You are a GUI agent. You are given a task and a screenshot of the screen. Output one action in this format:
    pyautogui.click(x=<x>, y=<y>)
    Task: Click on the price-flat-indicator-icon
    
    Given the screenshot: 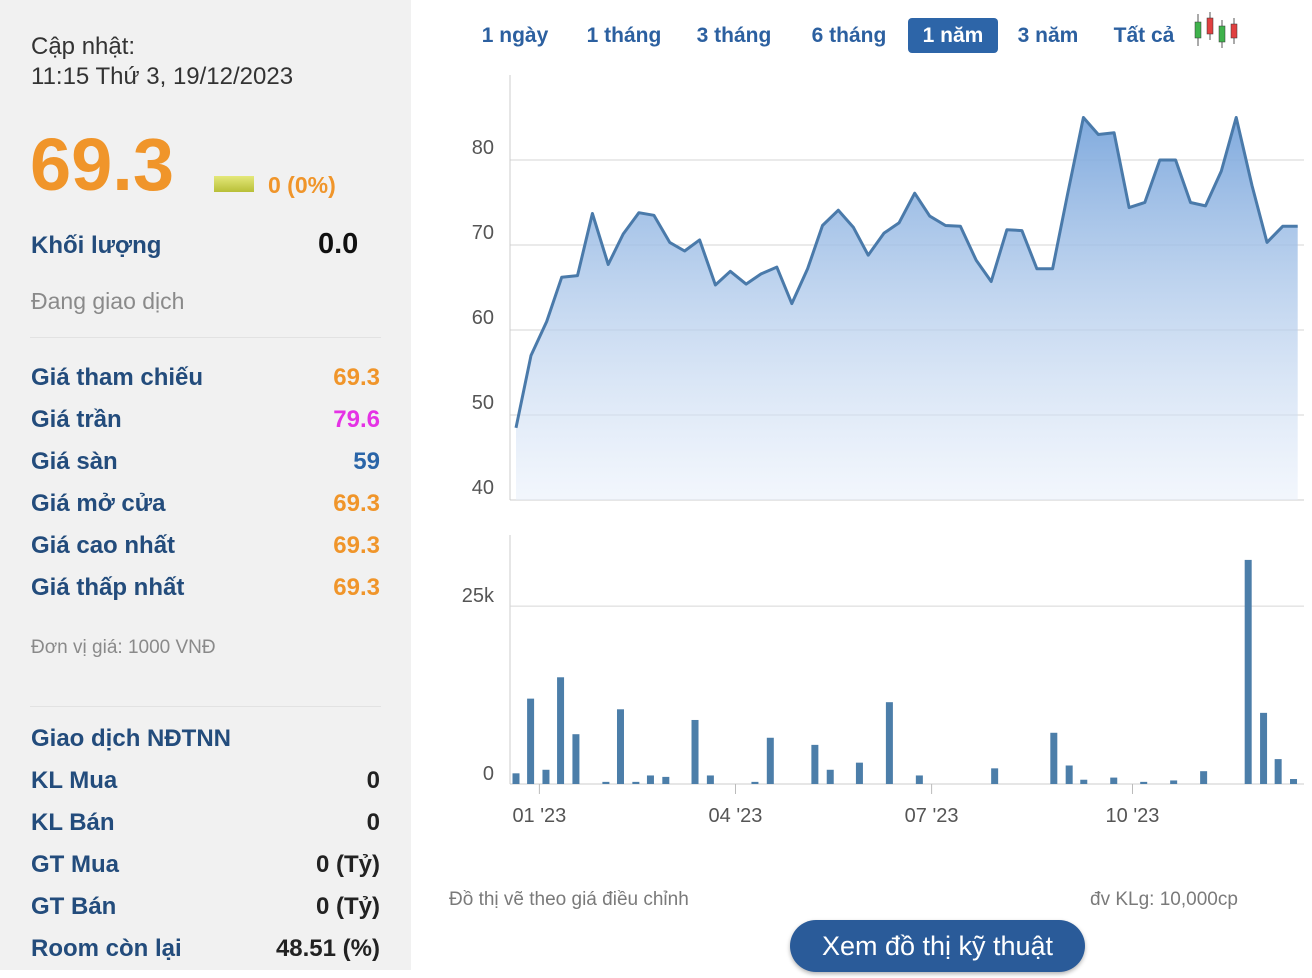 What is the action you would take?
    pyautogui.click(x=234, y=184)
    